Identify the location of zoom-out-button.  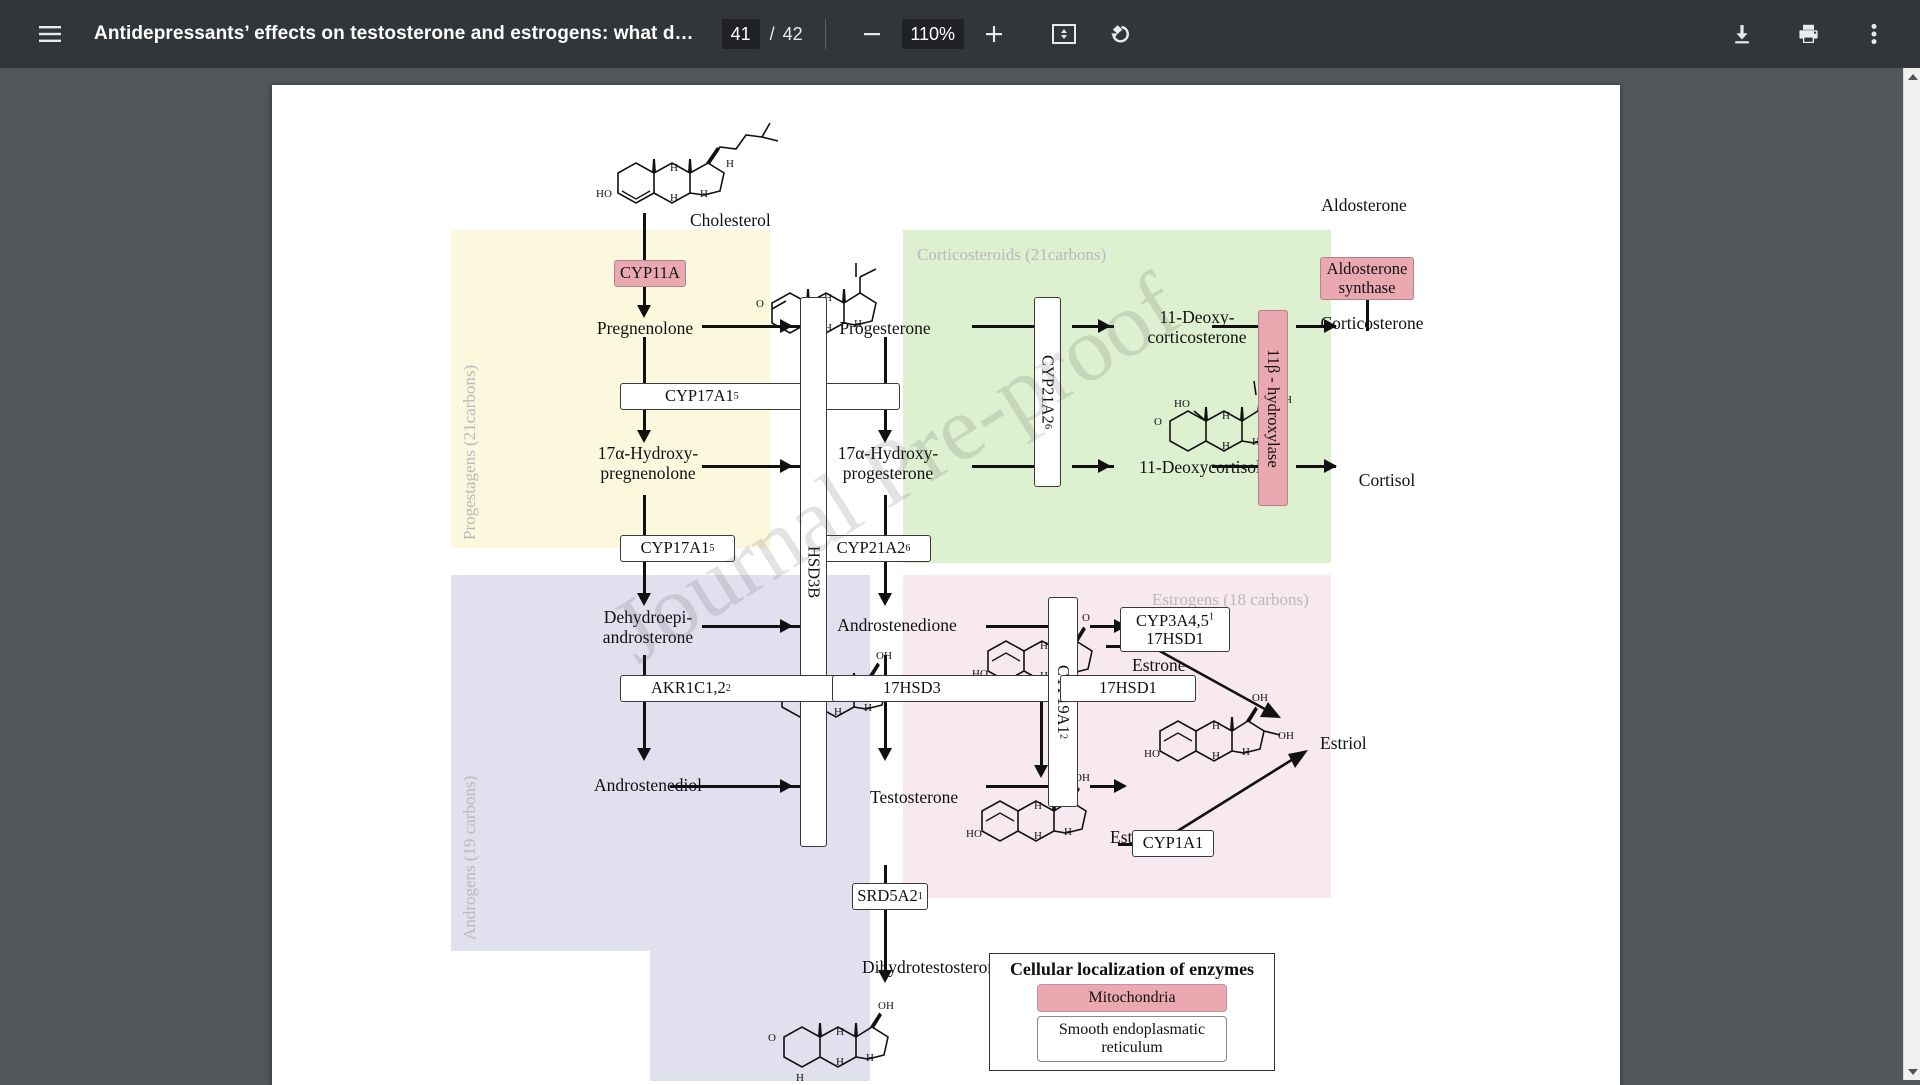
(872, 34).